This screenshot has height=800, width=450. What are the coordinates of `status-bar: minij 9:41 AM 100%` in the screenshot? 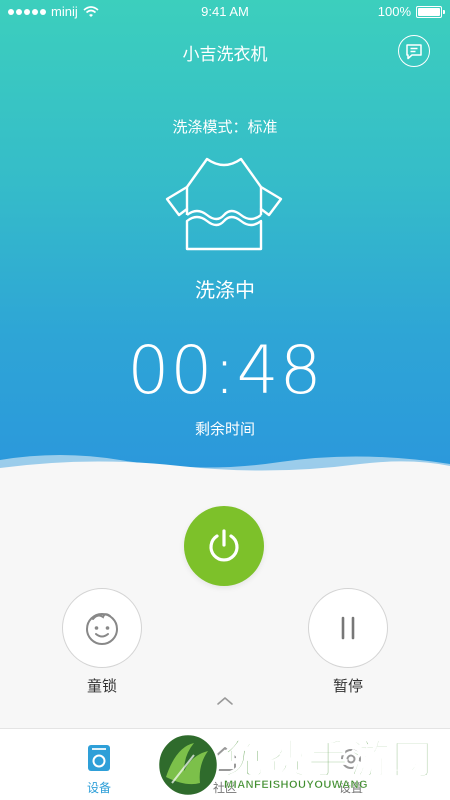 It's located at (225, 12).